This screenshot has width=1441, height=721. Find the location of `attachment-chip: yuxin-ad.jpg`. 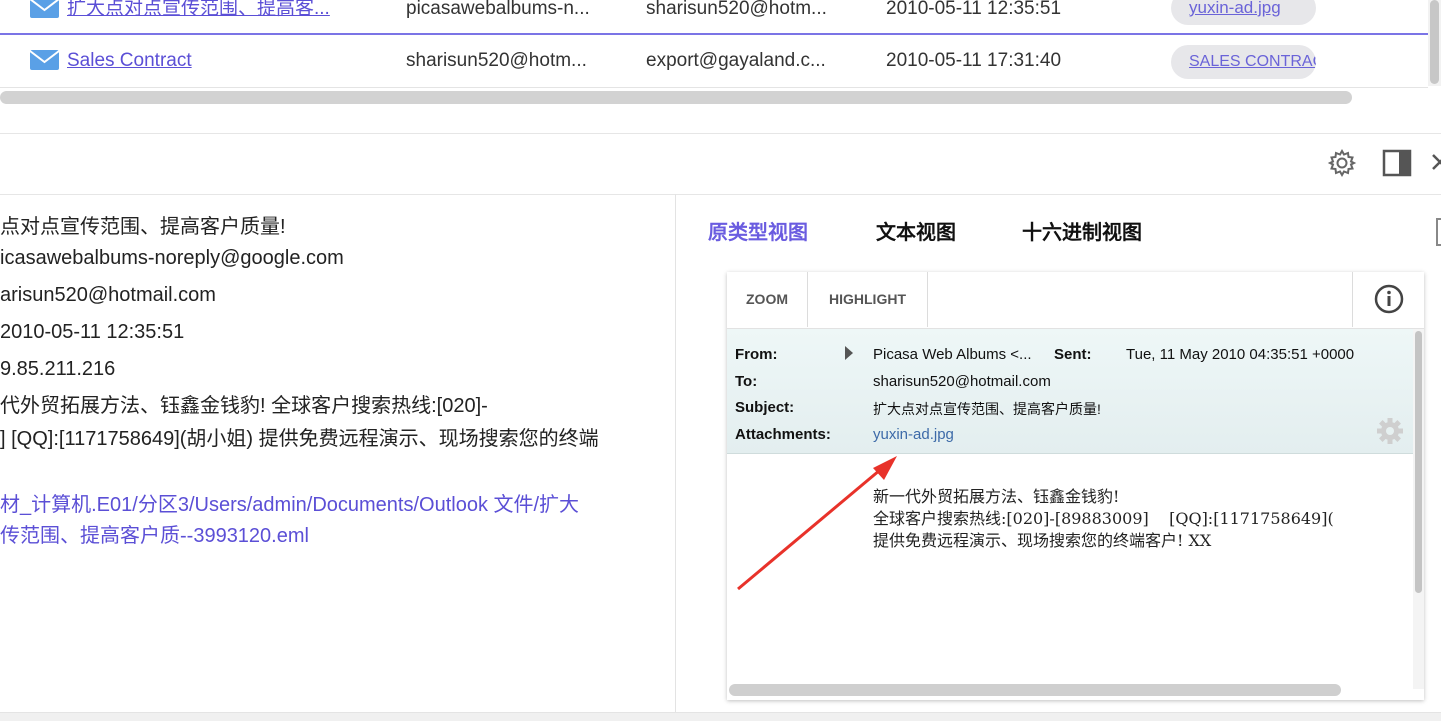

attachment-chip: yuxin-ad.jpg is located at coordinates (1243, 12).